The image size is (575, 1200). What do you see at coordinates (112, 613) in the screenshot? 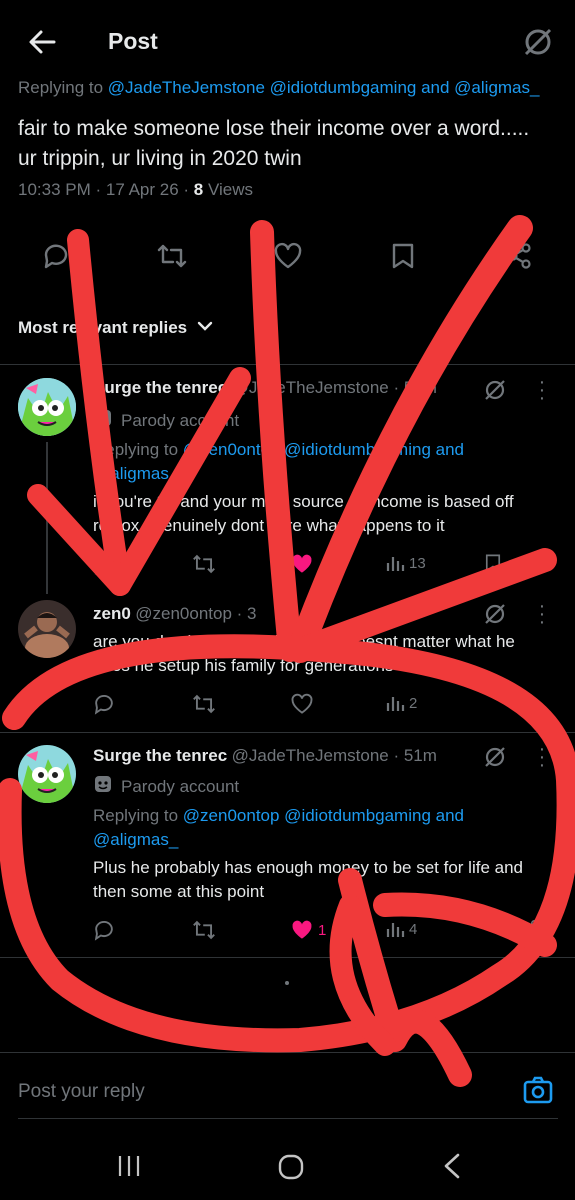
I see `display-name: zen0` at bounding box center [112, 613].